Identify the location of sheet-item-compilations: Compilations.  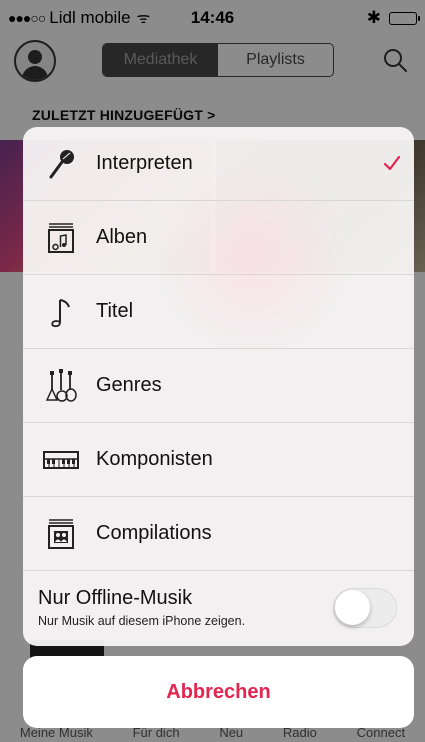
(218, 534).